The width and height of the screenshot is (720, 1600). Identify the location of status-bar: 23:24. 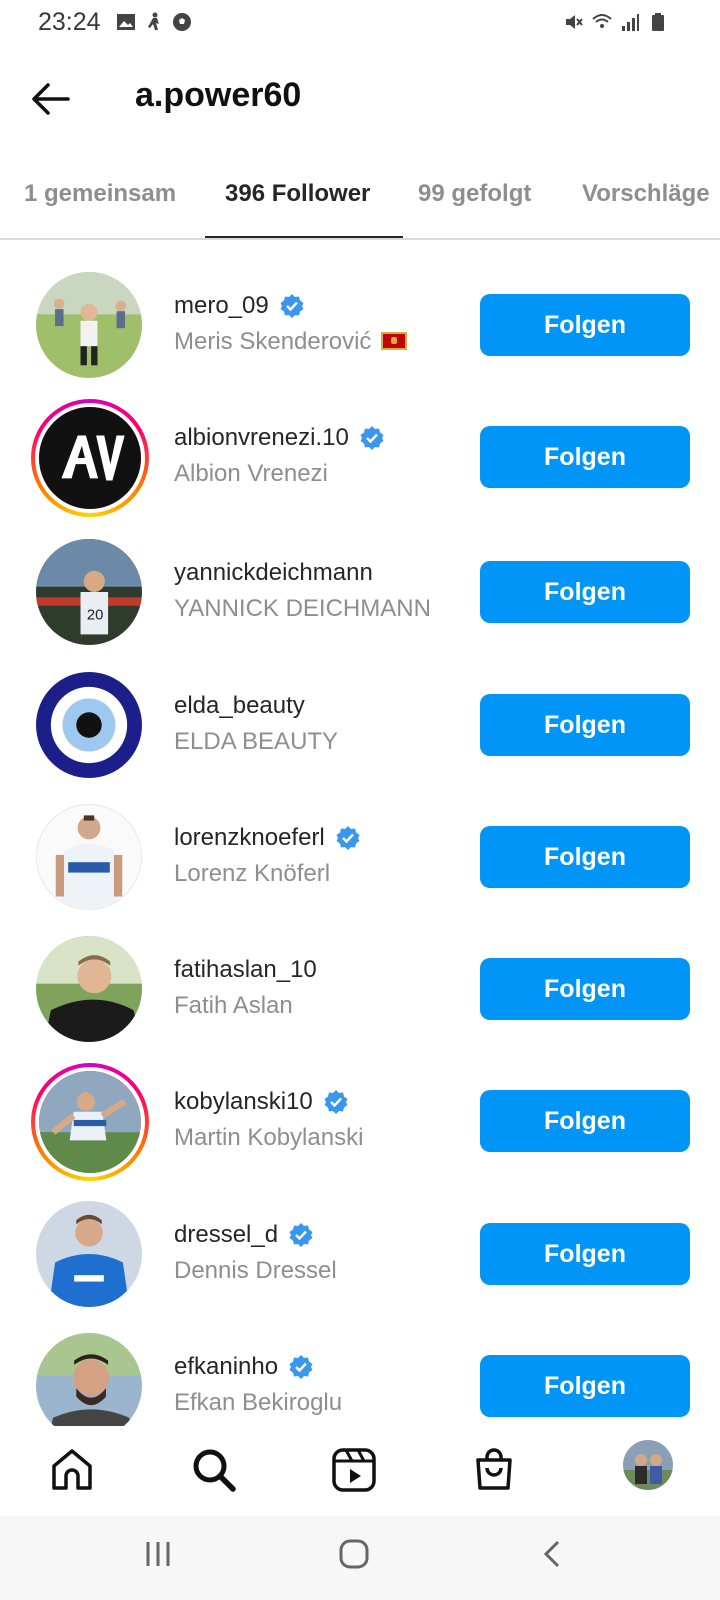
(360, 22).